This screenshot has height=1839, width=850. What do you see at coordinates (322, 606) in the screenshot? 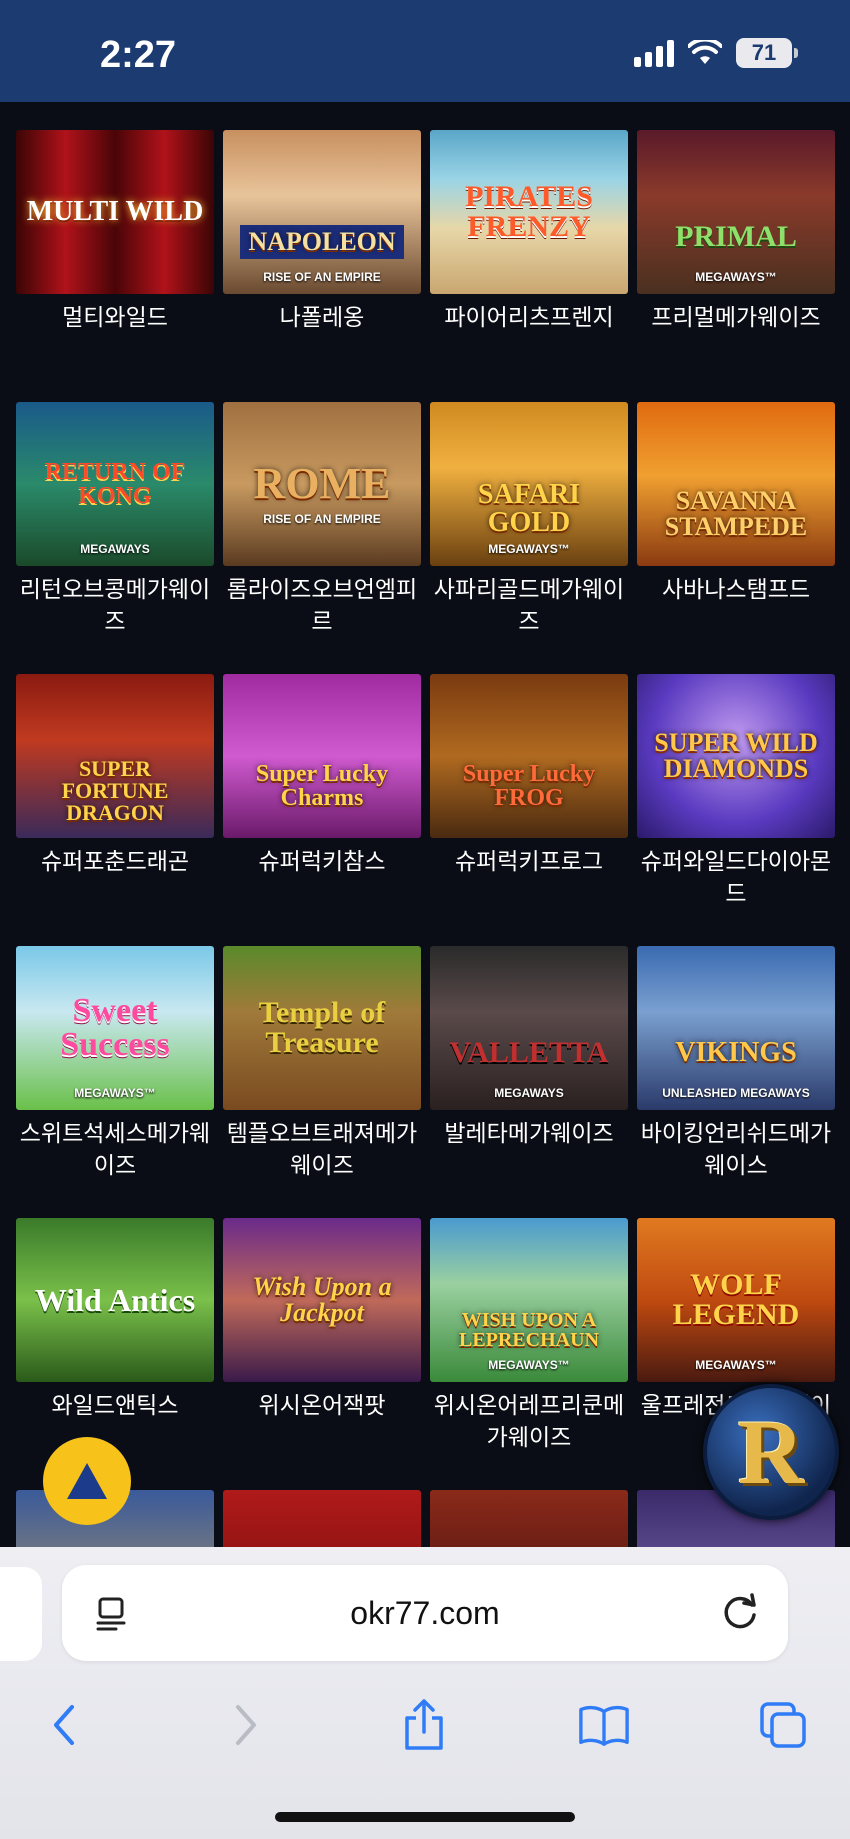
I see `game-title: 롬라이즈오브언엠피르` at bounding box center [322, 606].